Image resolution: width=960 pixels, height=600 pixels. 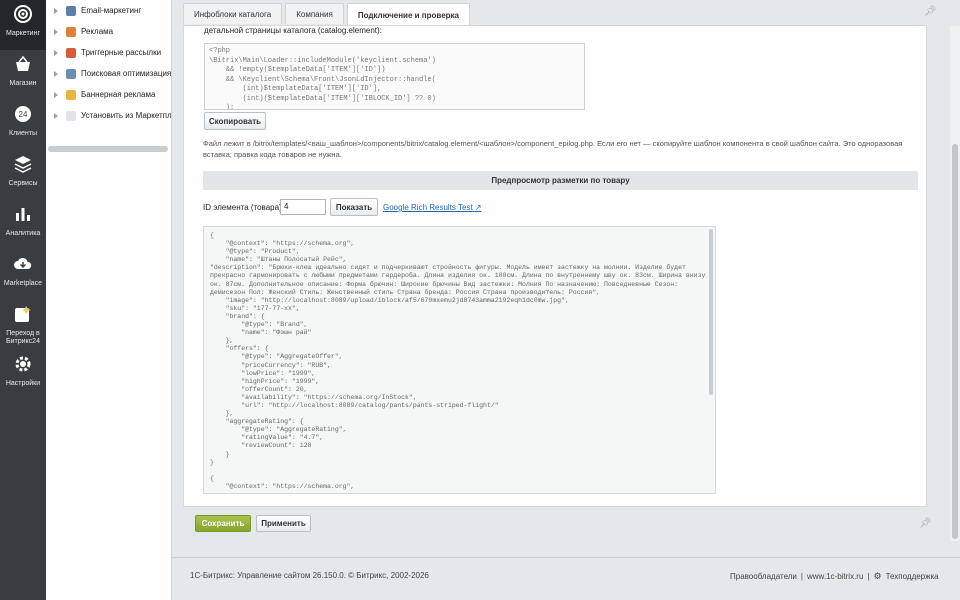 What do you see at coordinates (261, 333) in the screenshot?
I see `json-line: "name": "Фэшн рай"` at bounding box center [261, 333].